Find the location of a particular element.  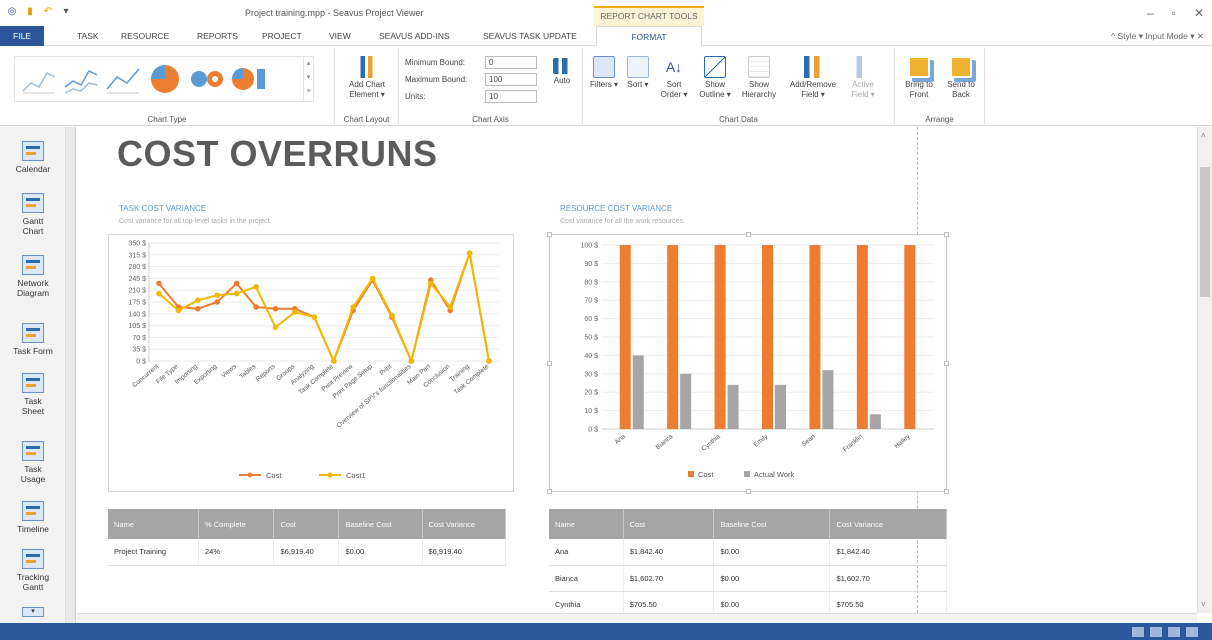

show-outline-button: Show Outline ▾ is located at coordinates (715, 78).